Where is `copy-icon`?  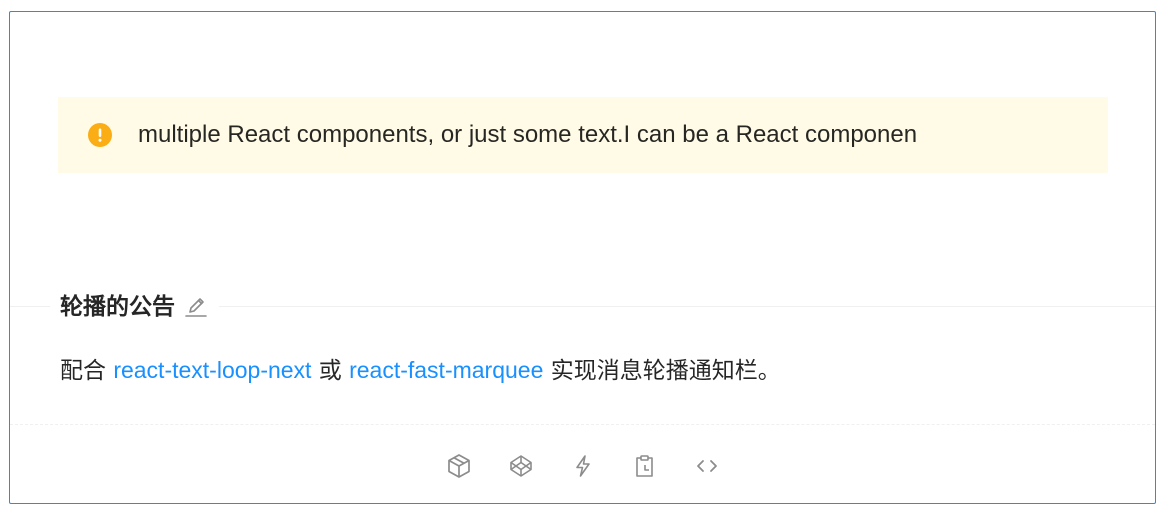 copy-icon is located at coordinates (645, 466).